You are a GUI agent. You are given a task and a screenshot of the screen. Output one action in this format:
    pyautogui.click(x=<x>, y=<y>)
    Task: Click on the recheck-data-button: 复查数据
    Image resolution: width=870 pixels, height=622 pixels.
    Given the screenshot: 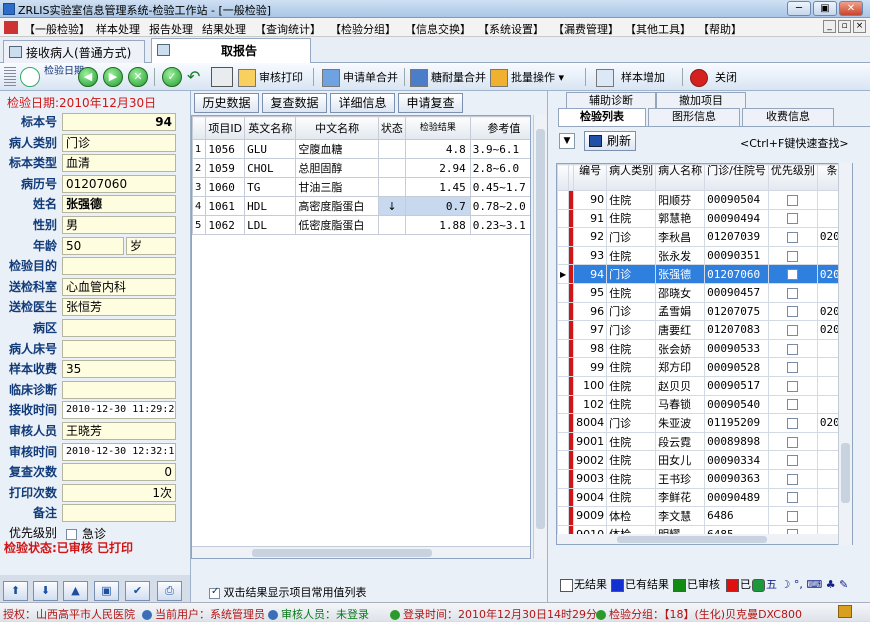 What is the action you would take?
    pyautogui.click(x=294, y=103)
    